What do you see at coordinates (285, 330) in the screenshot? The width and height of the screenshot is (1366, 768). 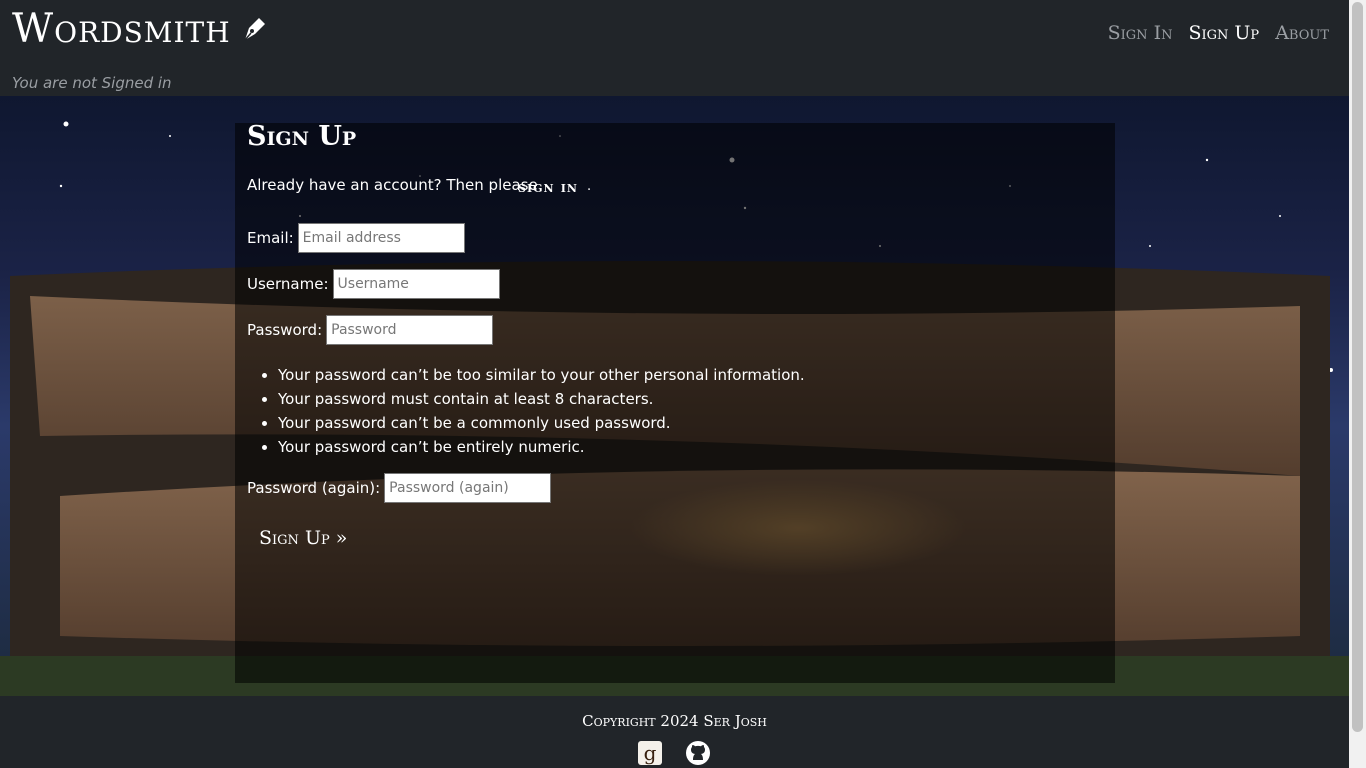 I see `password-label: Password:` at bounding box center [285, 330].